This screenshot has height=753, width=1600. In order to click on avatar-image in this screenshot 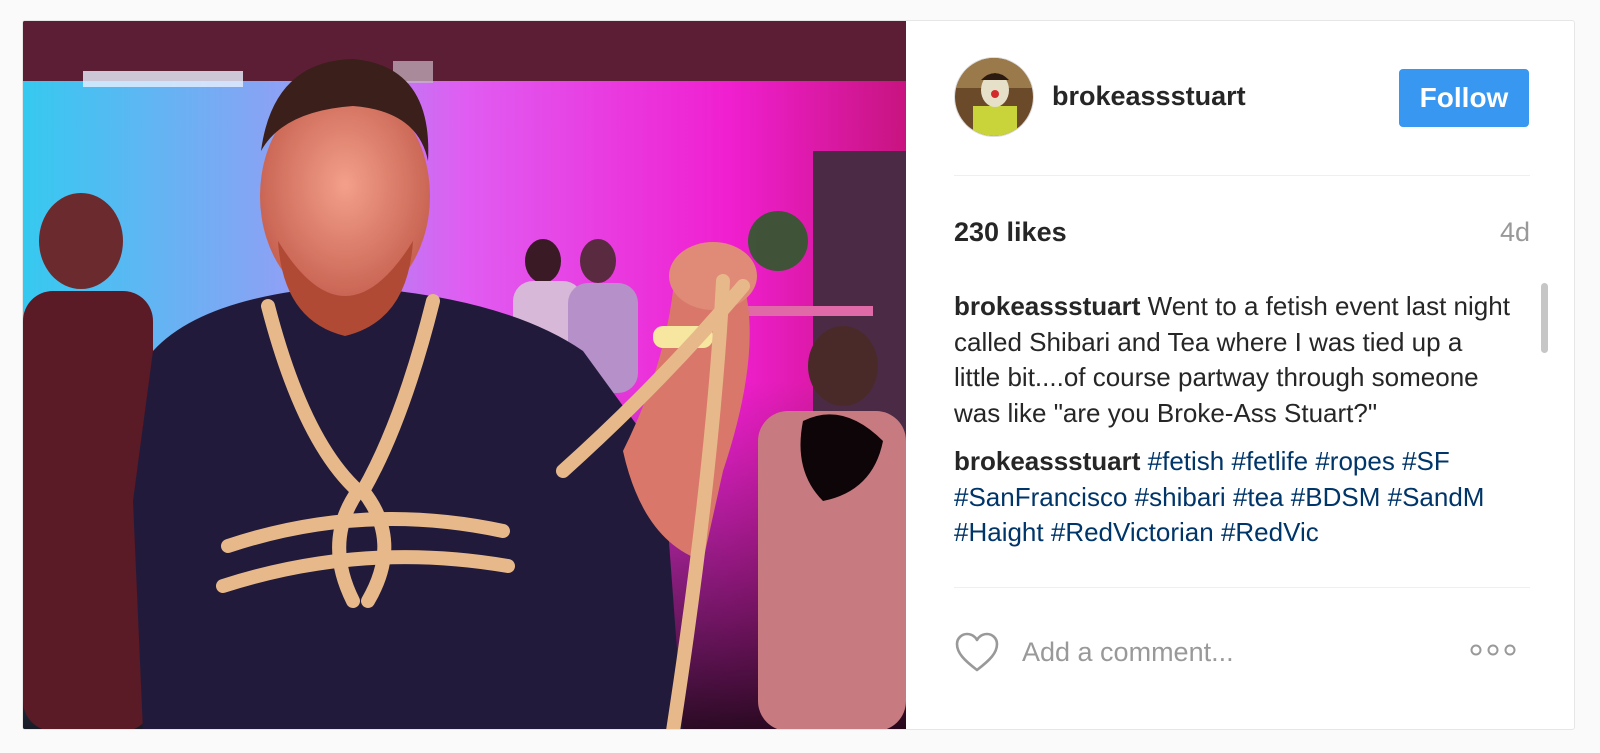, I will do `click(994, 97)`.